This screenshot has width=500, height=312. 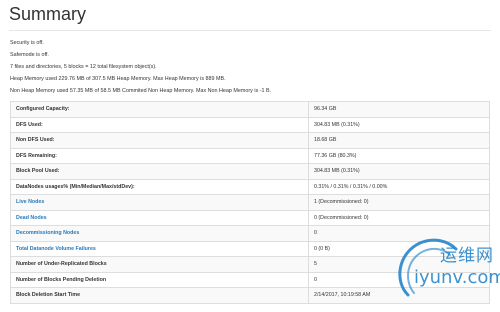 I want to click on block-deletion-start-label: Block Deletion Start Time, so click(x=159, y=295).